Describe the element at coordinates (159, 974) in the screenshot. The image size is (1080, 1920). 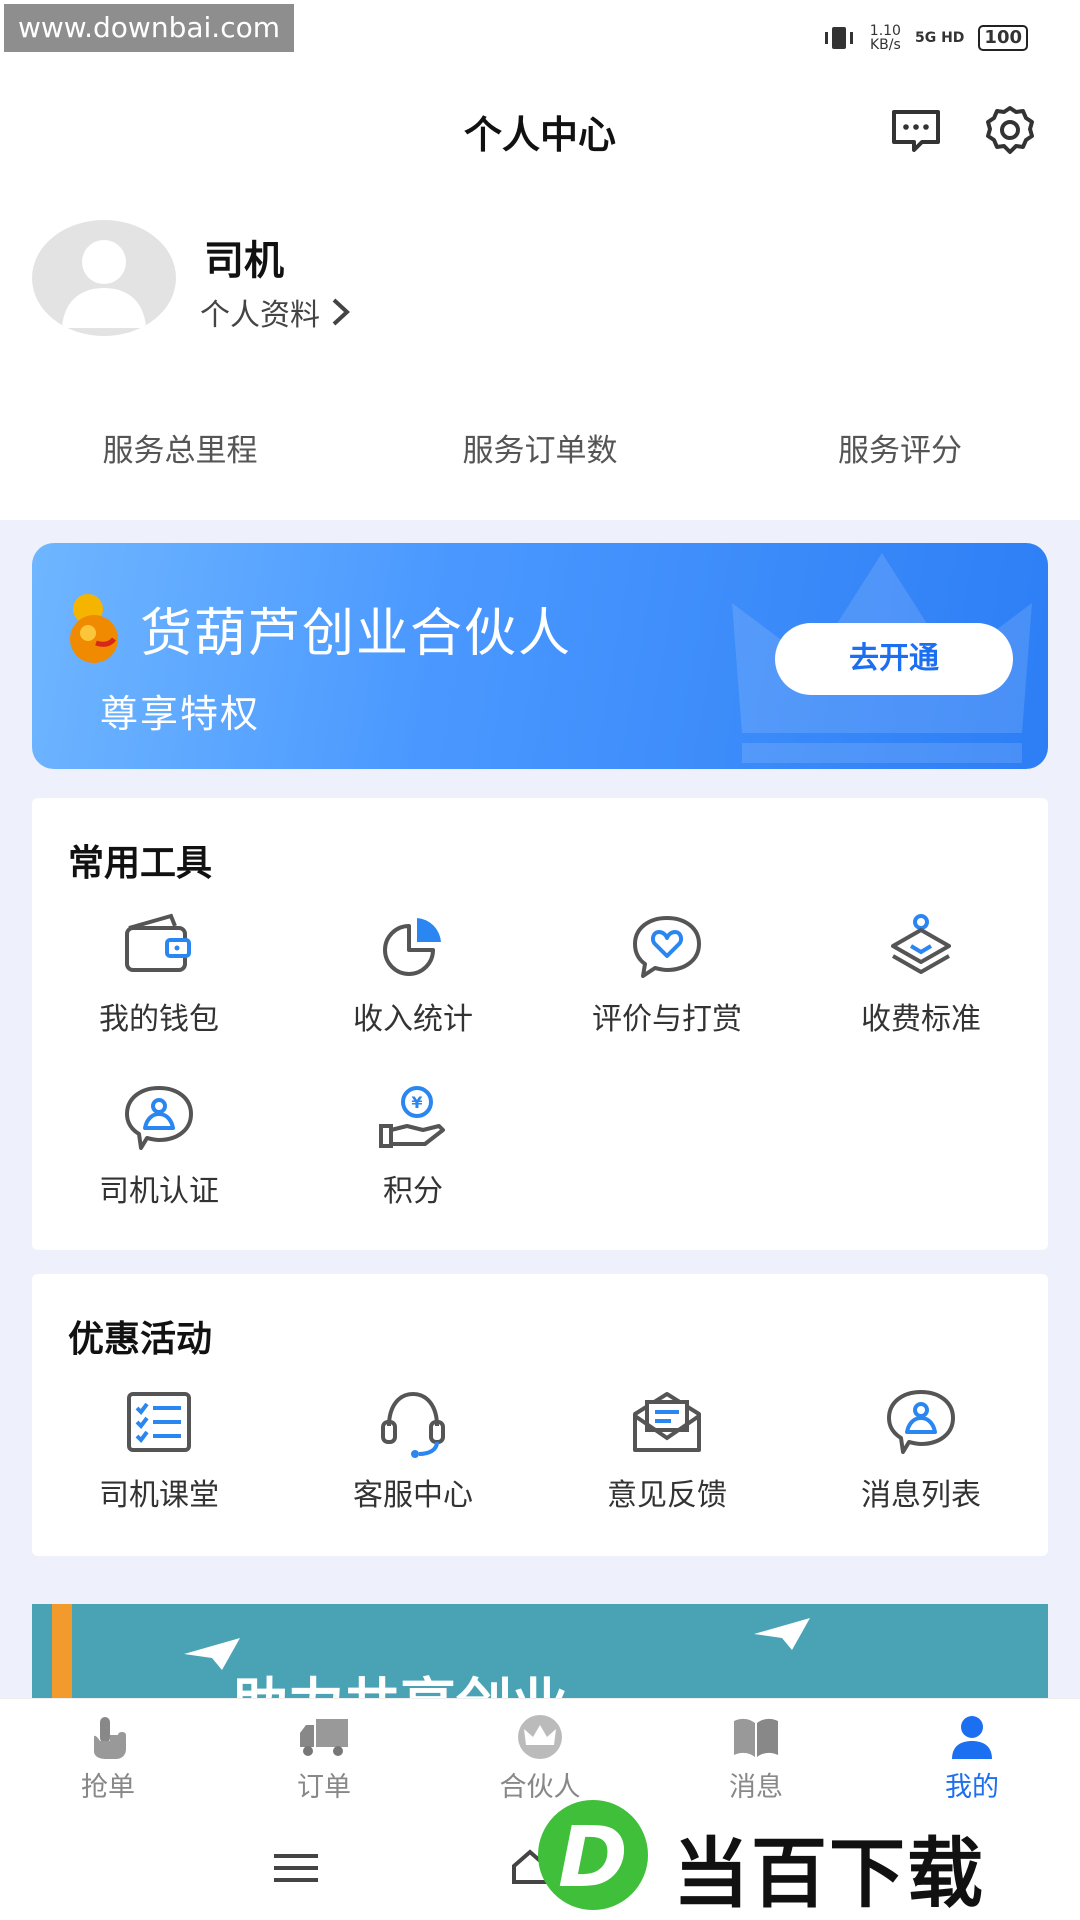
I see `tool-my-wallet: 我的钱包` at that location.